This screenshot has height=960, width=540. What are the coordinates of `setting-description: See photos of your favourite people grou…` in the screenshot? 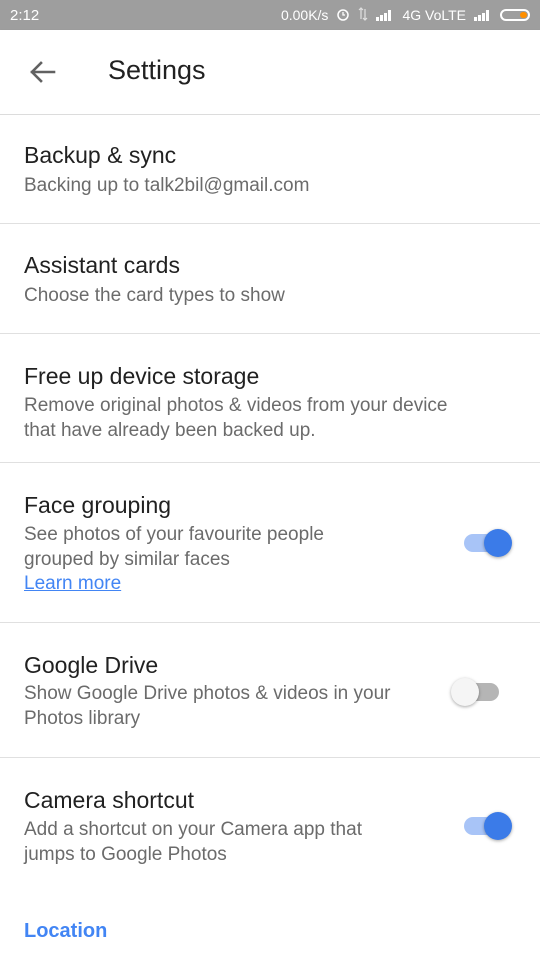 It's located at (174, 547).